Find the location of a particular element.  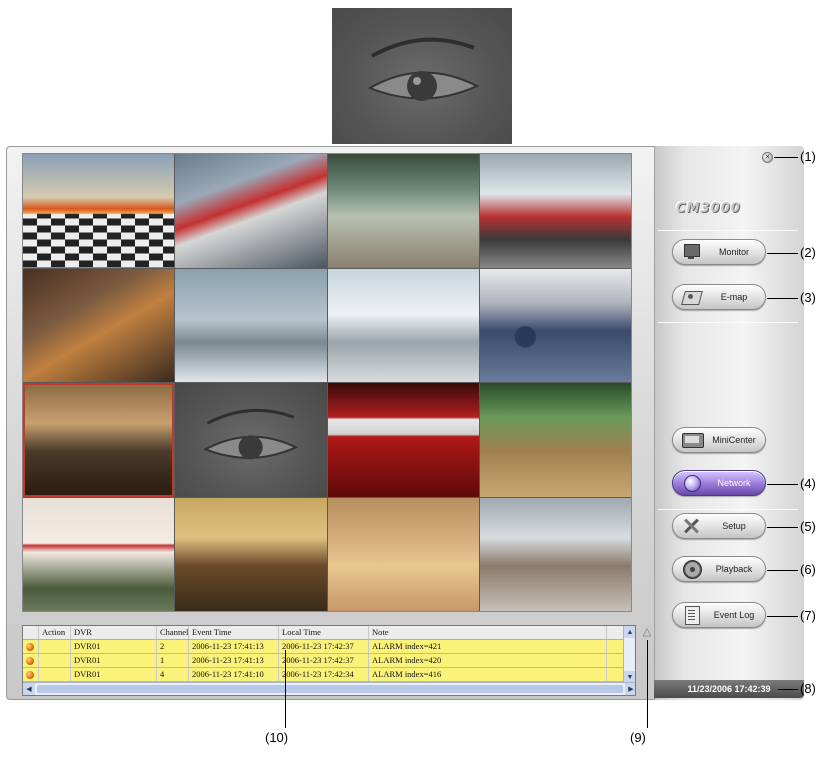

minicenter-button: MiniCenter is located at coordinates (719, 440).